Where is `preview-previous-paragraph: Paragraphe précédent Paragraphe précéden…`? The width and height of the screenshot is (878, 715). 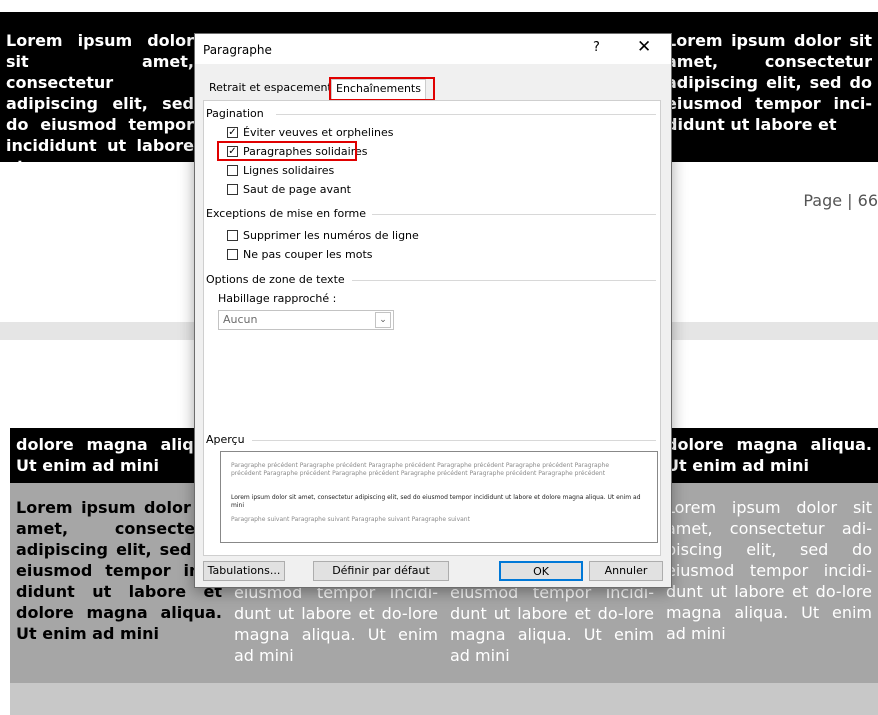
preview-previous-paragraph: Paragraphe précédent Paragraphe précéden… is located at coordinates (420, 469).